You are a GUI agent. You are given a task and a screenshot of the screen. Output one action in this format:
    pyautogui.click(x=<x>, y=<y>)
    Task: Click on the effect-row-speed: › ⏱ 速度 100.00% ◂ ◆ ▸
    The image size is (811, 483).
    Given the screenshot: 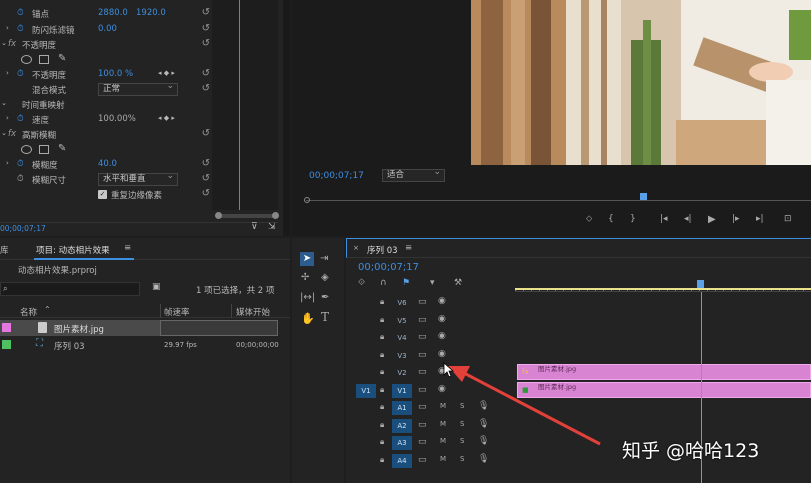 What is the action you would take?
    pyautogui.click(x=107, y=119)
    